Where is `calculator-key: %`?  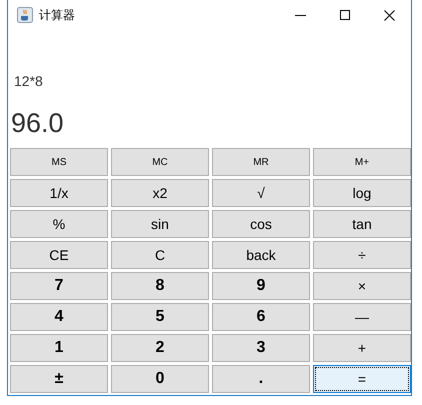 calculator-key: % is located at coordinates (59, 224).